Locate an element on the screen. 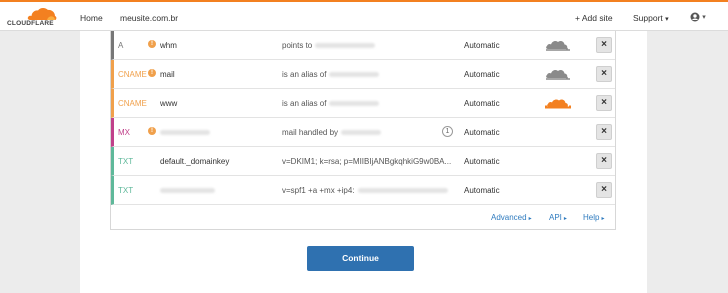 This screenshot has height=293, width=728. record-value: points to is located at coordinates (372, 45).